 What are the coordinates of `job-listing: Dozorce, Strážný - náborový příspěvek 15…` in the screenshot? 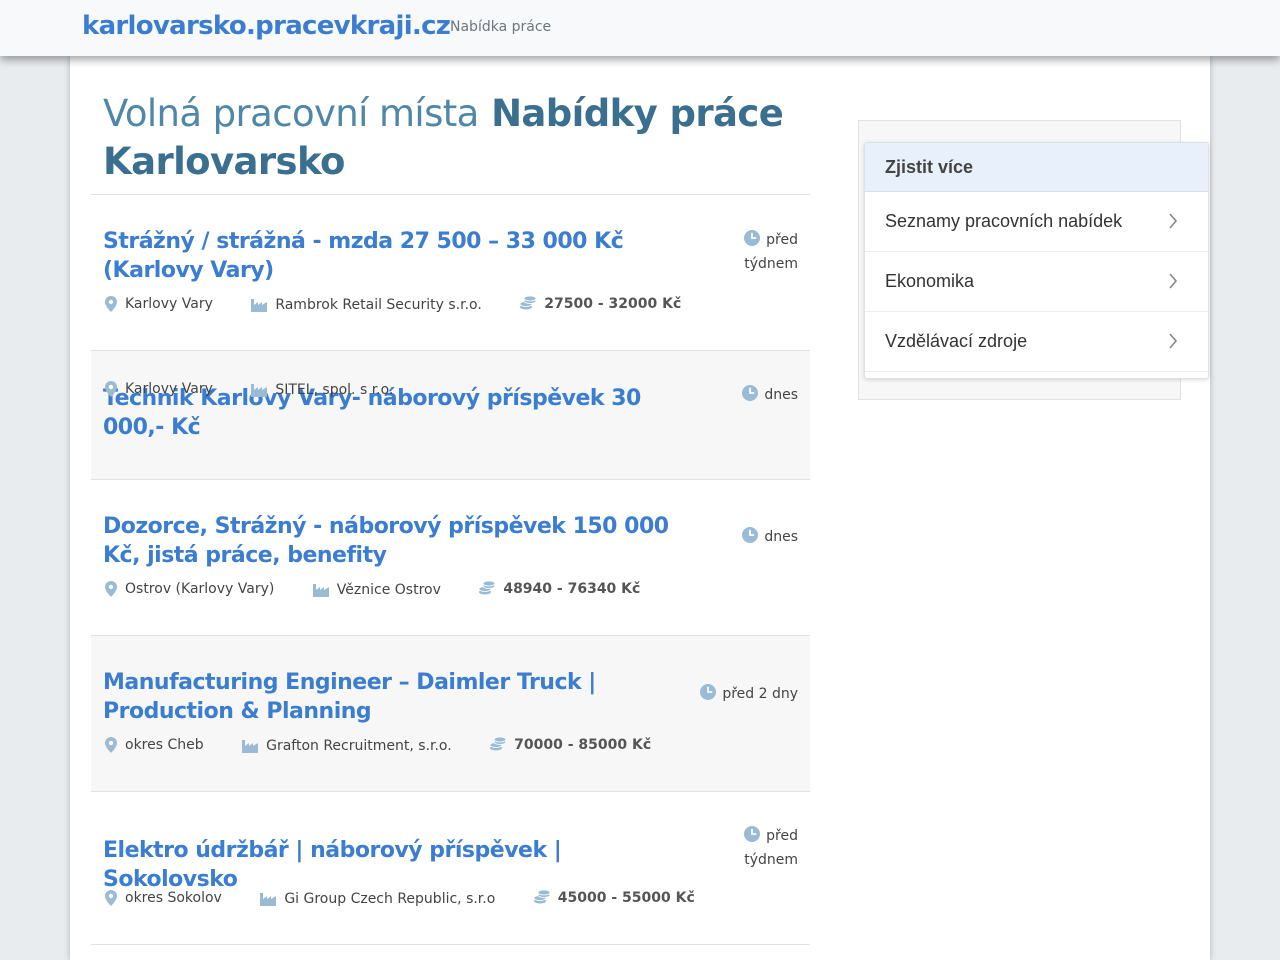 It's located at (450, 558).